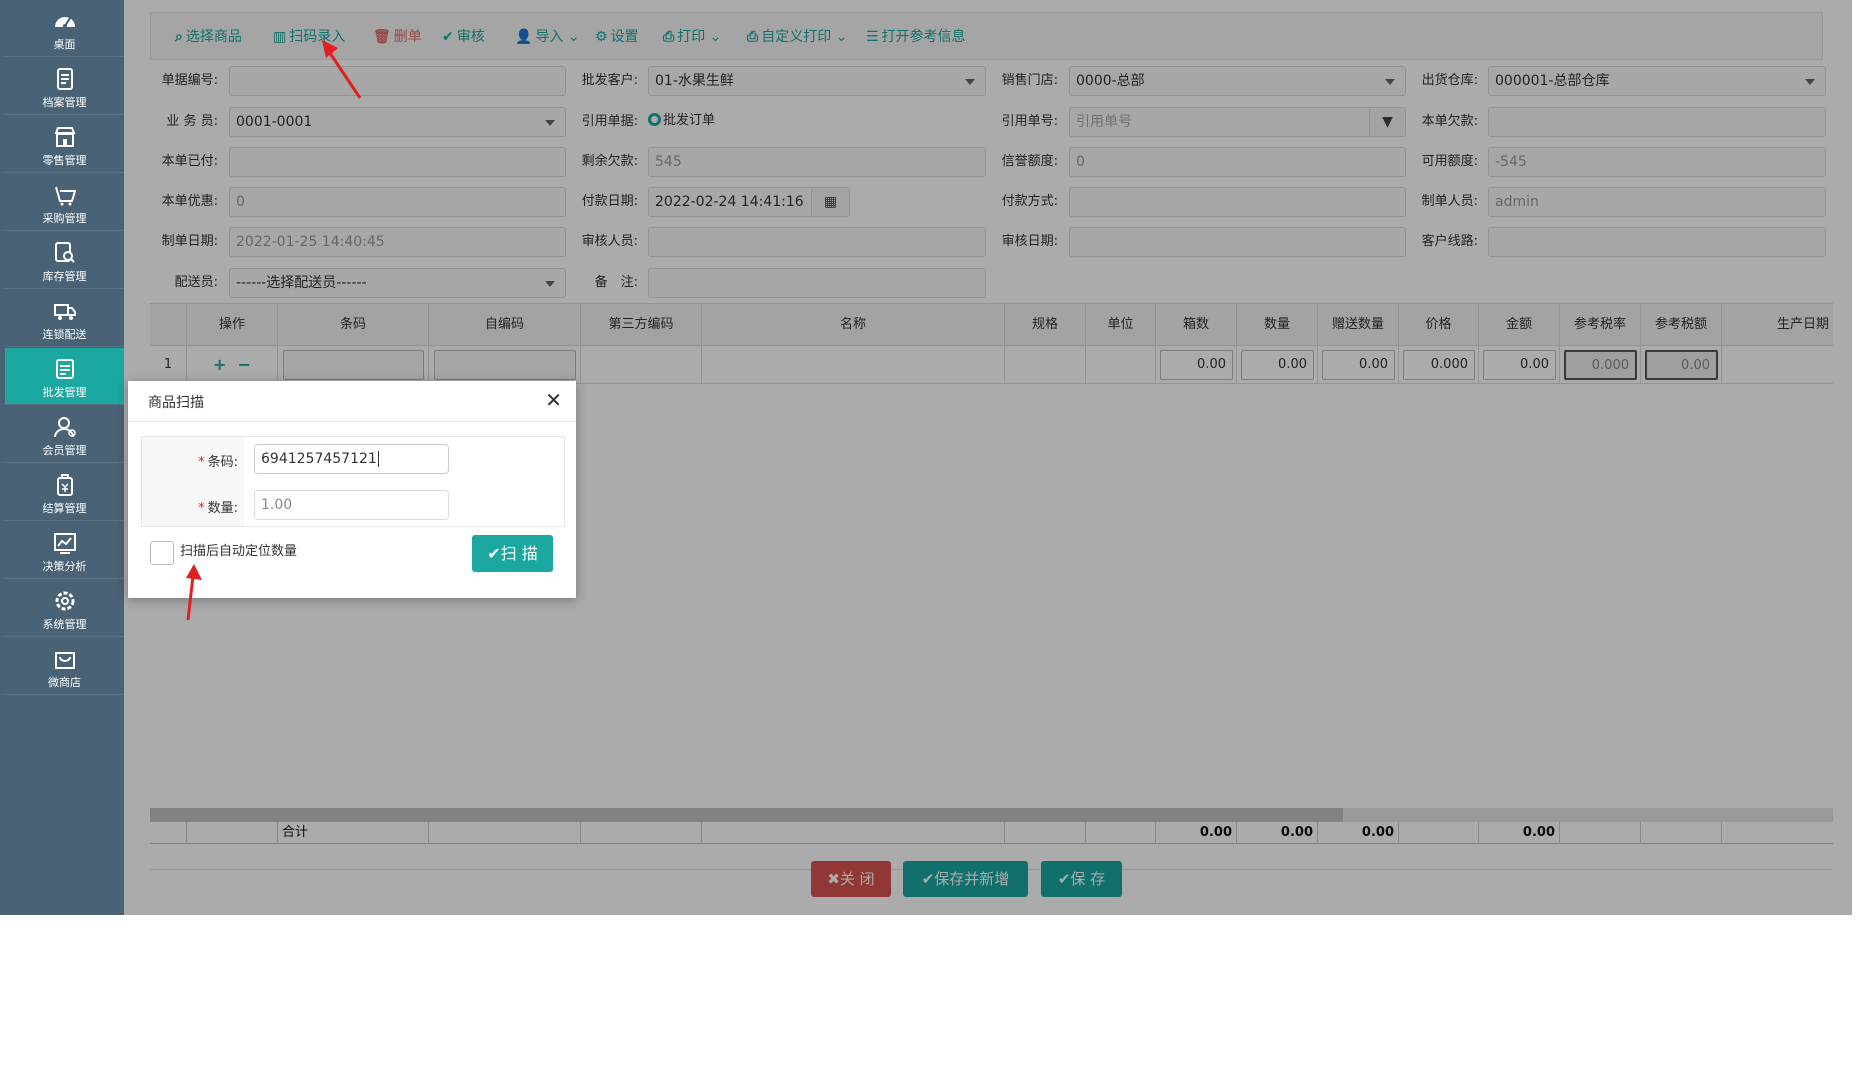 Image resolution: width=1861 pixels, height=1080 pixels. What do you see at coordinates (219, 364) in the screenshot?
I see `add-row-button: +` at bounding box center [219, 364].